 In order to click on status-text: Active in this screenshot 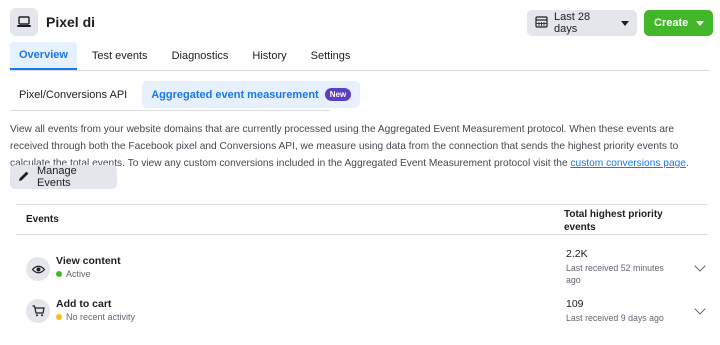, I will do `click(78, 274)`.